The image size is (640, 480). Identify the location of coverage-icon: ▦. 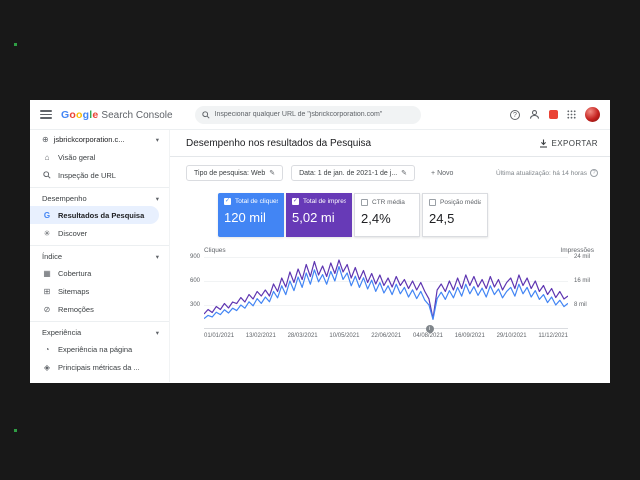
(47, 273).